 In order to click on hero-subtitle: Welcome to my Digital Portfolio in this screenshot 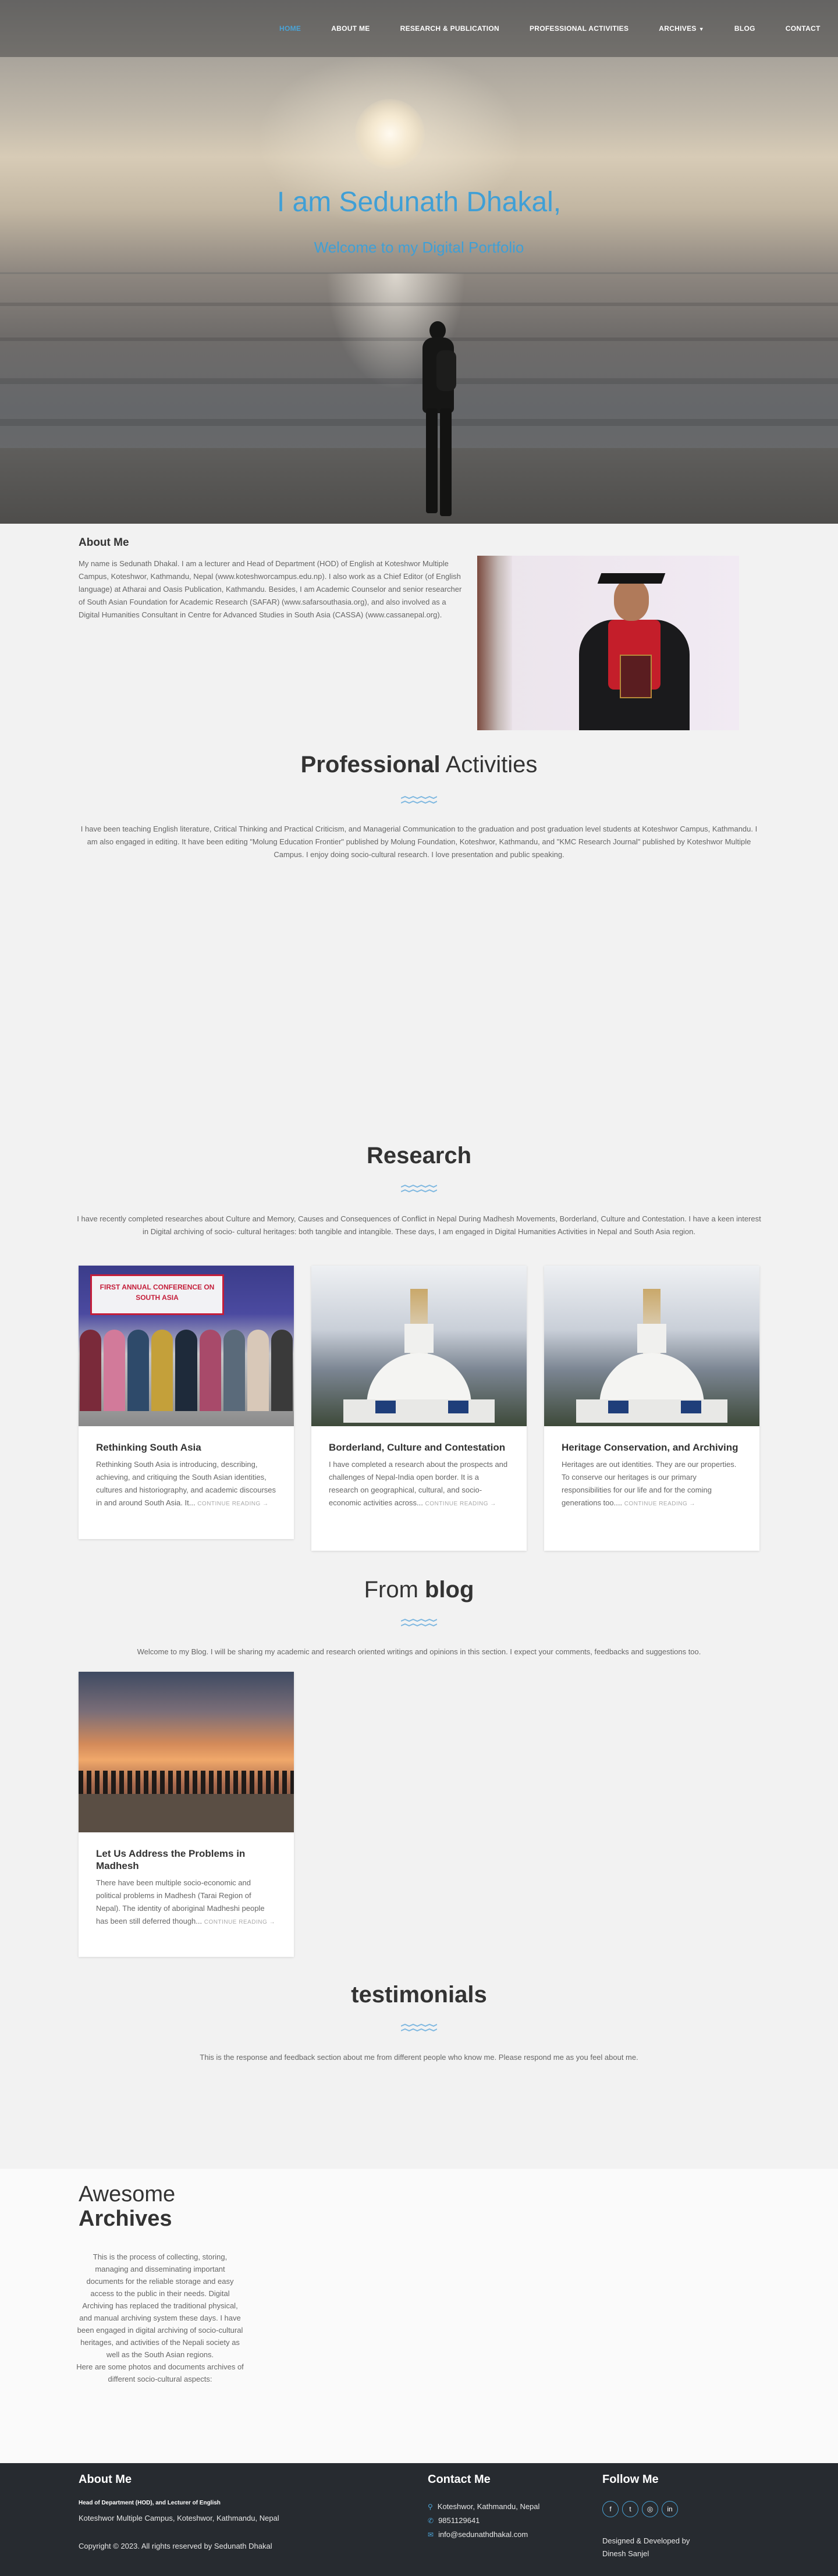, I will do `click(419, 247)`.